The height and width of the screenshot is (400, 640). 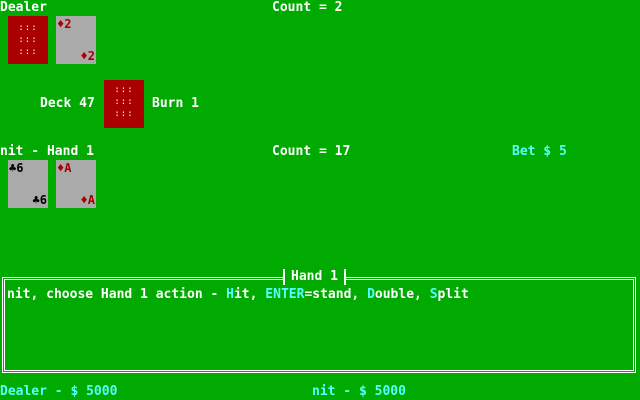 I want to click on prompt-text: nit, choose Hand 1 action -, so click(x=117, y=294).